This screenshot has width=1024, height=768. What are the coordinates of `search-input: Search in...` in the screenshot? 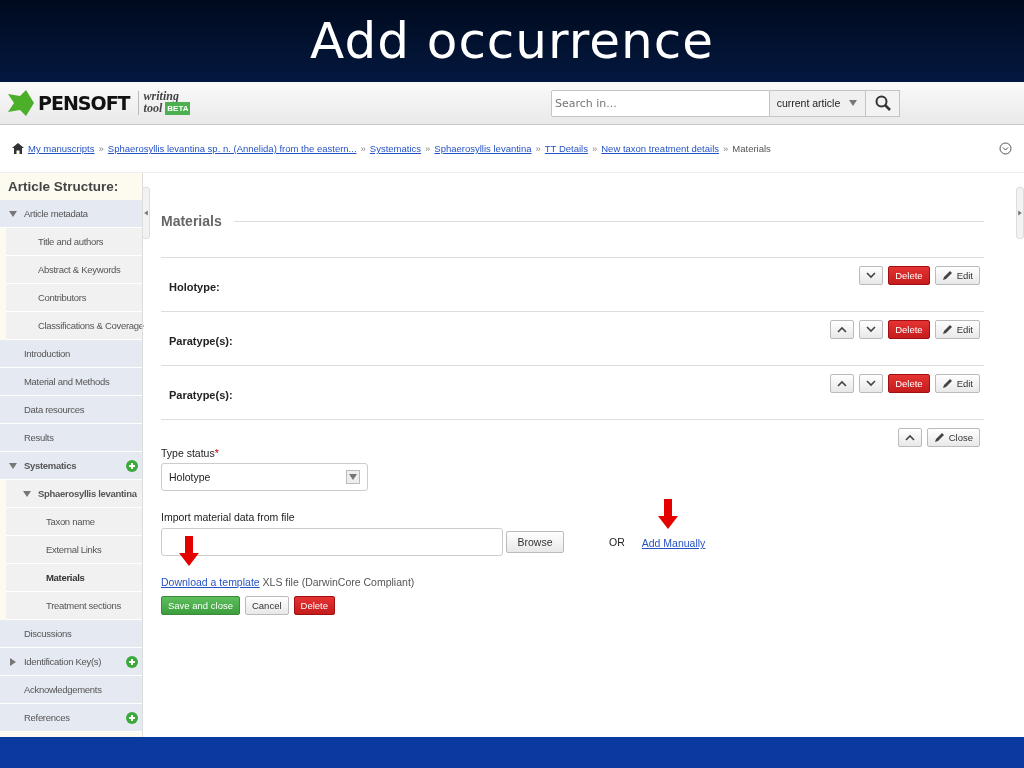 It's located at (660, 103).